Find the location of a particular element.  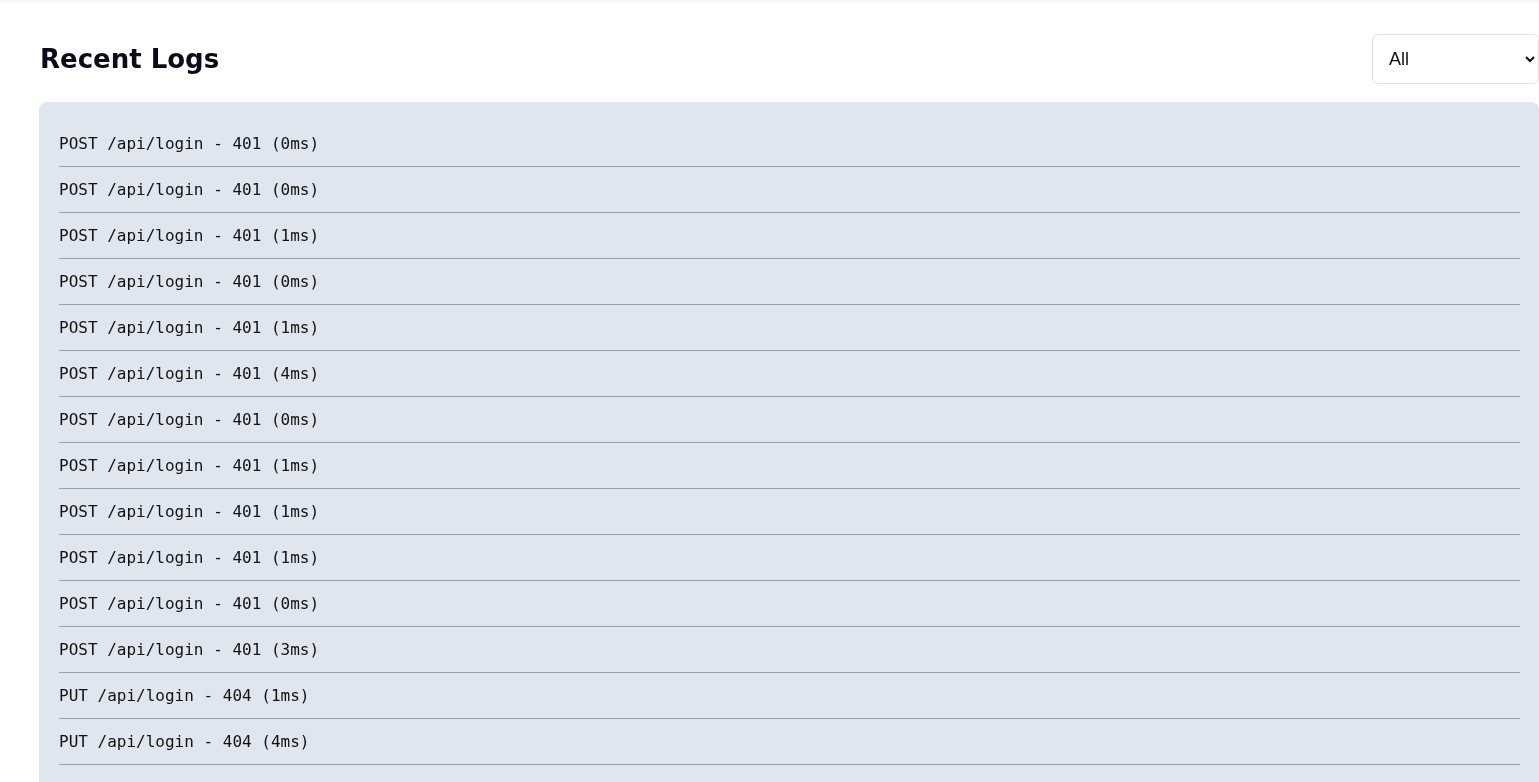

filter-dropdown: All is located at coordinates (1455, 58).